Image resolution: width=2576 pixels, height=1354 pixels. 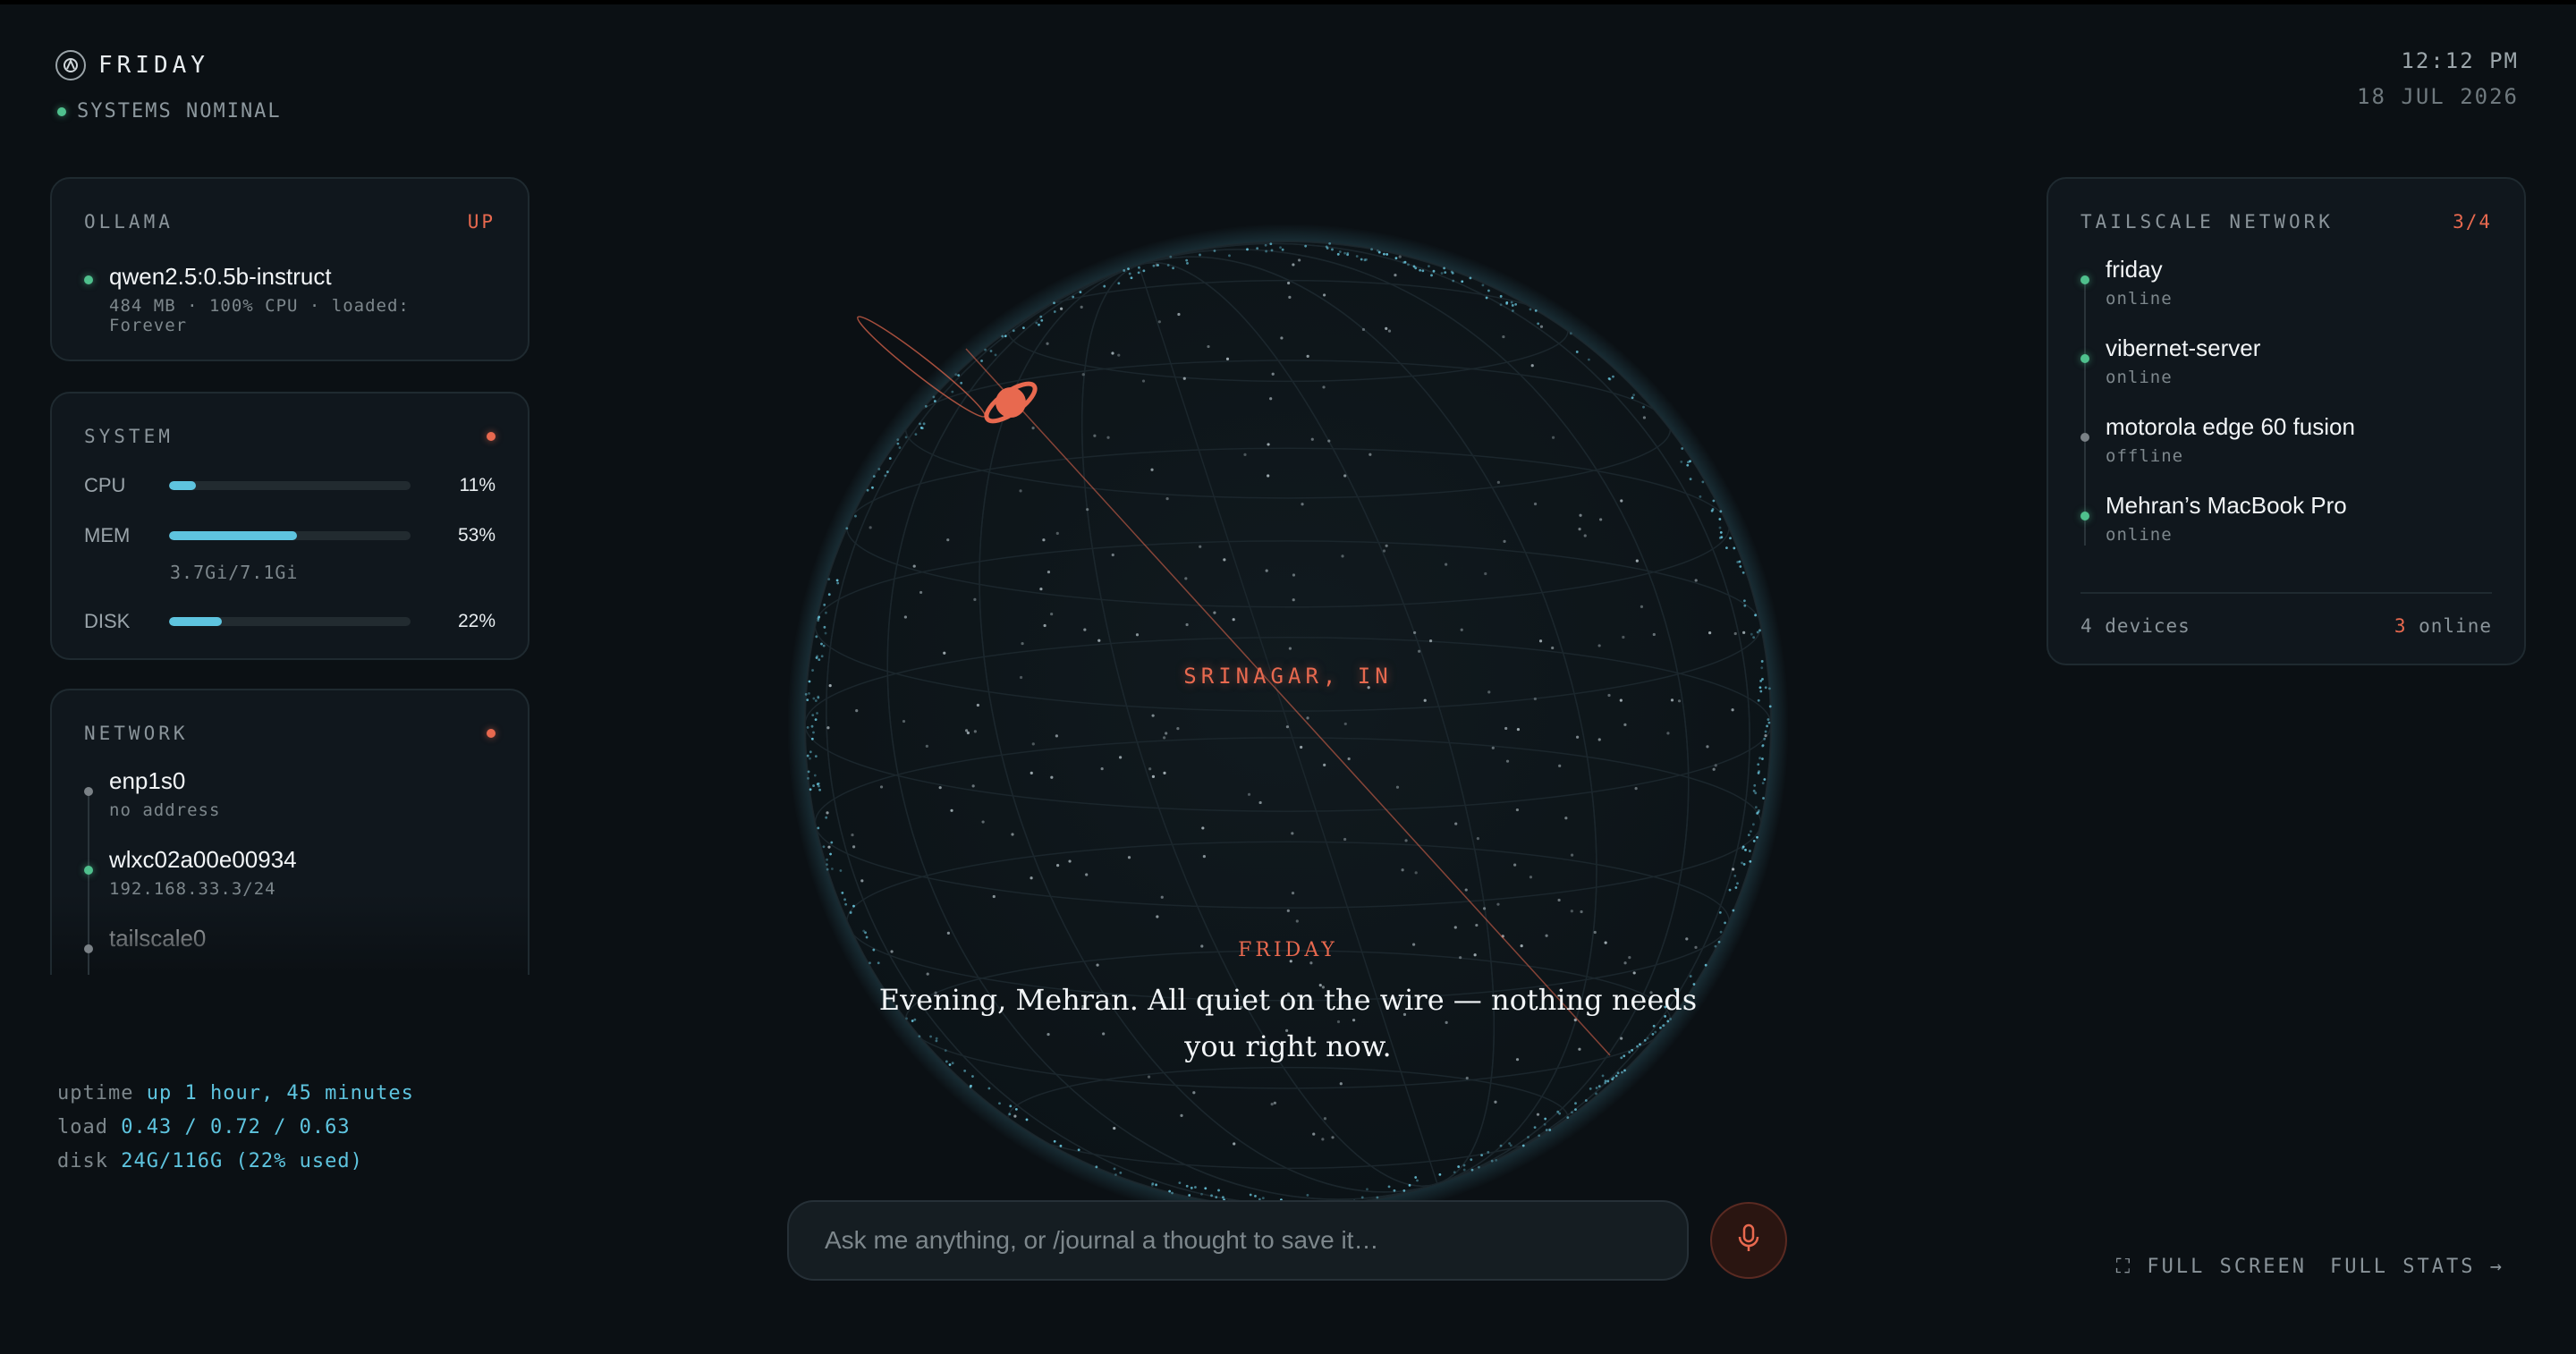 I want to click on uptime-line: uptime up 1 hour, 45 minutes, so click(x=235, y=1094).